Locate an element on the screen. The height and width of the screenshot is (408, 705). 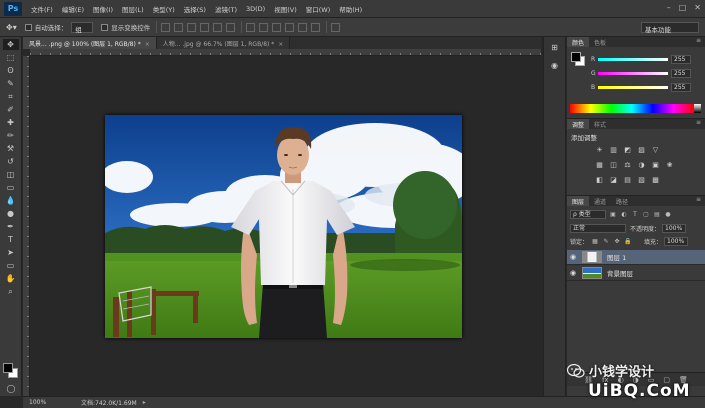
pen-icon: ✒ is located at coordinates (11, 226).